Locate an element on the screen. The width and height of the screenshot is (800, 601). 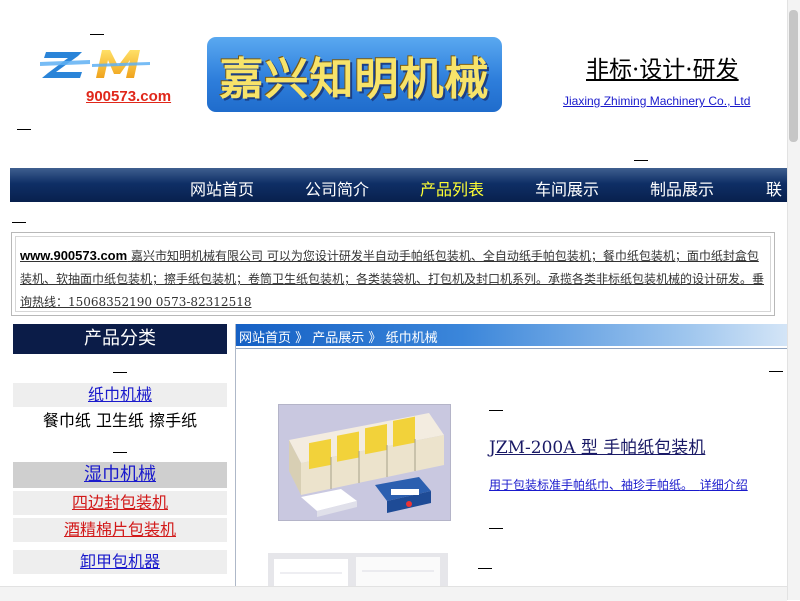
nav-about: 公司简介 is located at coordinates (337, 188).